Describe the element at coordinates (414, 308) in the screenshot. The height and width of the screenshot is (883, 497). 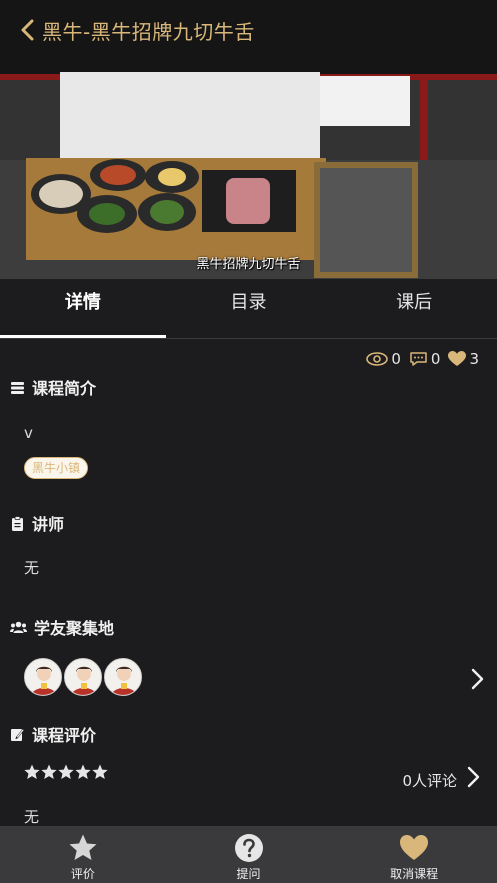
I see `tab-after-class: 课后` at that location.